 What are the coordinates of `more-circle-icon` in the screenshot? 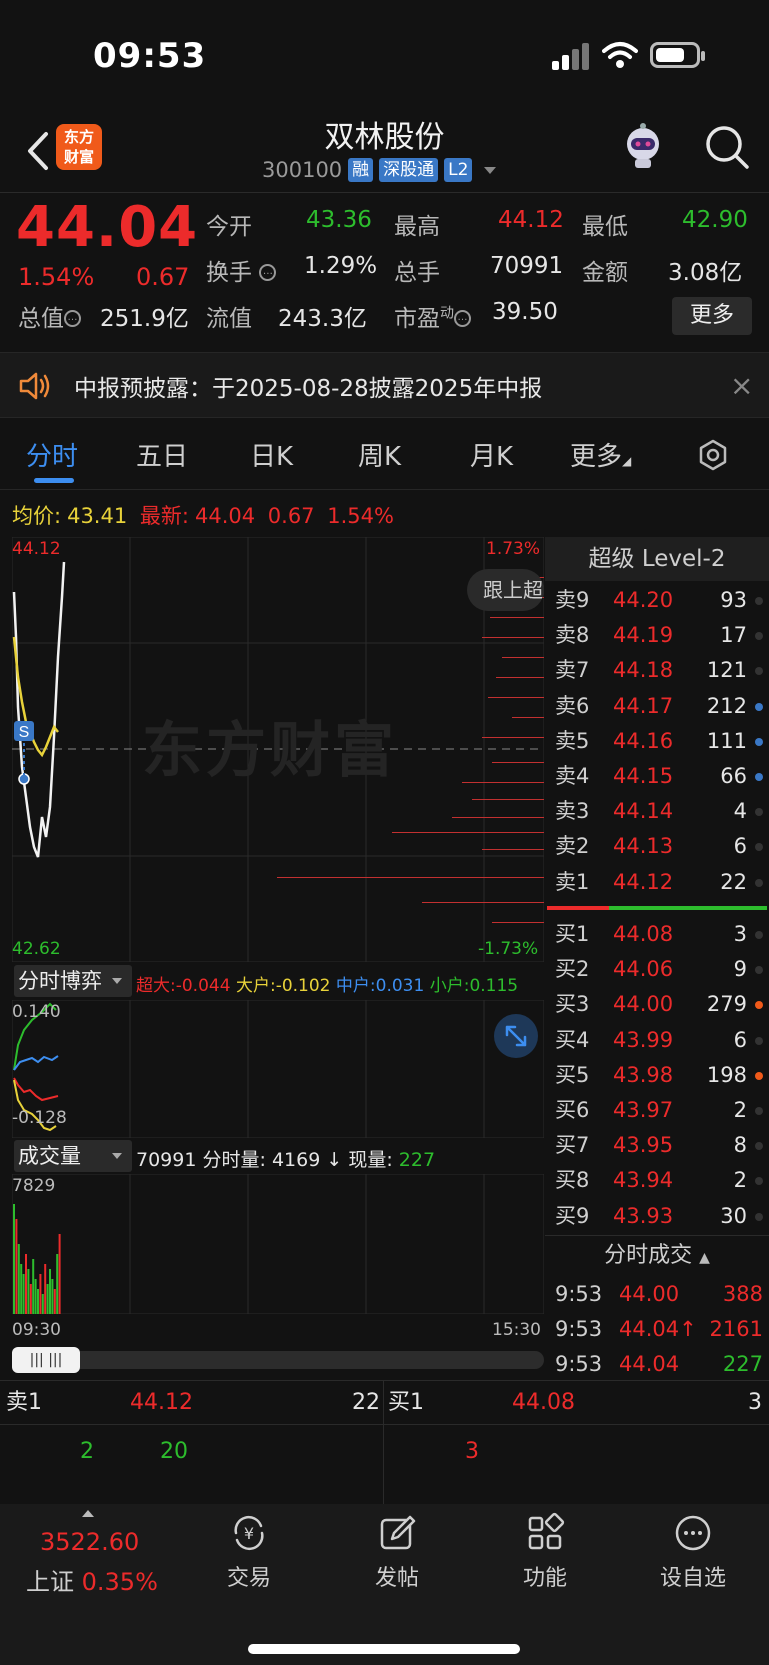 It's located at (693, 1533).